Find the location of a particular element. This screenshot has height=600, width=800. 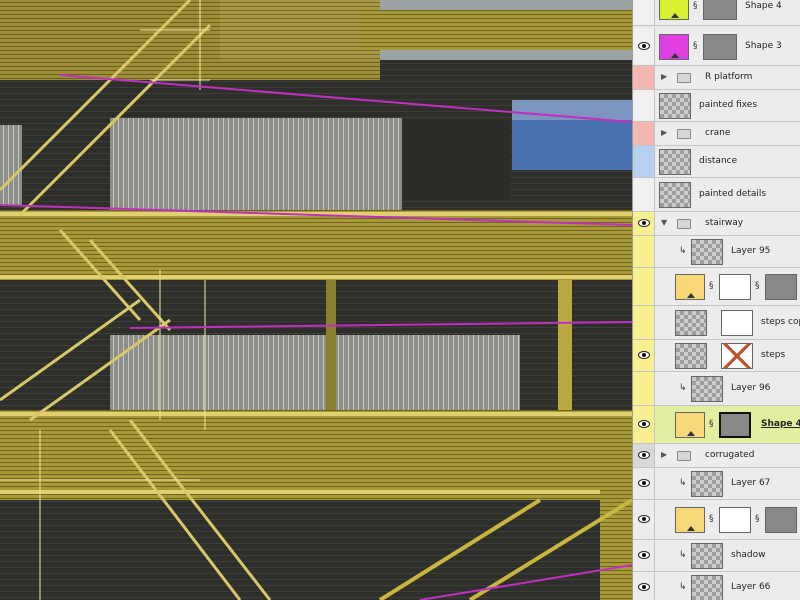

layer-name: steps cop is located at coordinates (780, 322).